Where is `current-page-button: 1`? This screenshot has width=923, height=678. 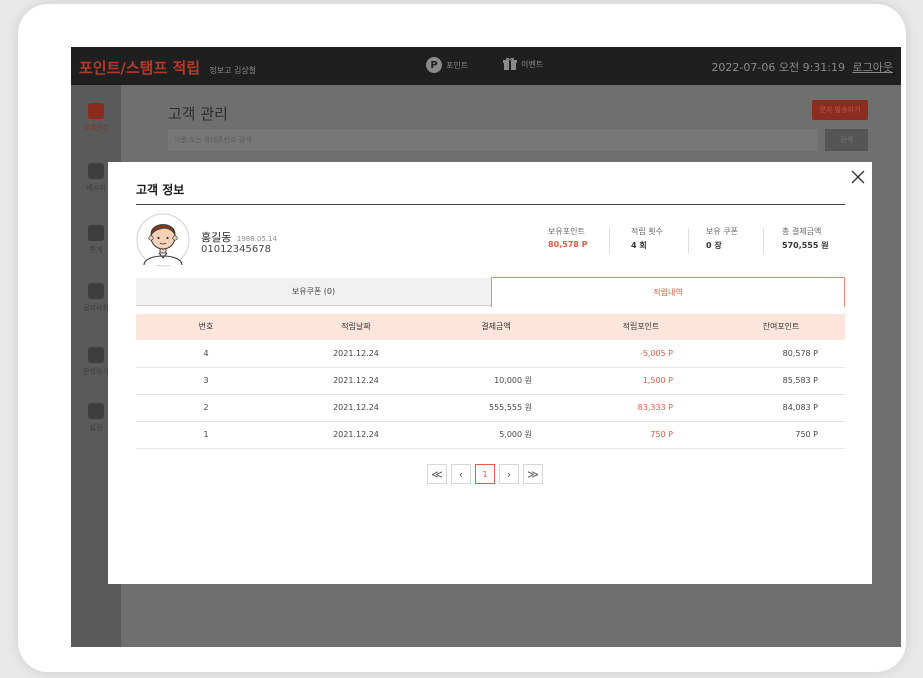 current-page-button: 1 is located at coordinates (485, 474).